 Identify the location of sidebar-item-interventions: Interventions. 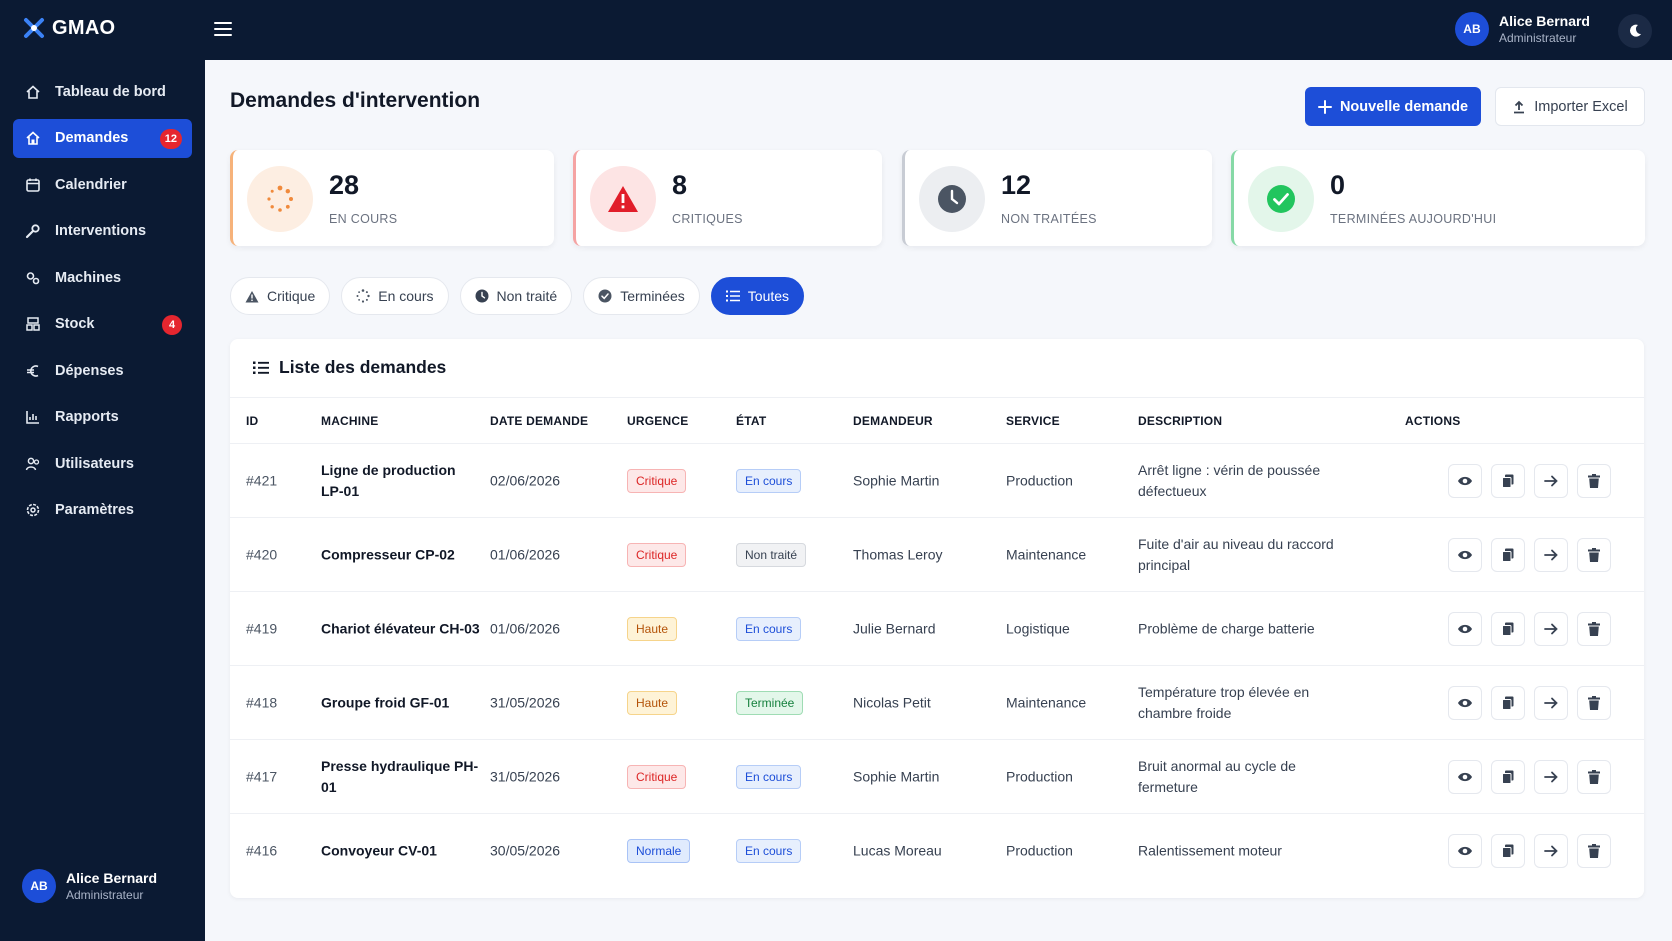
(102, 231).